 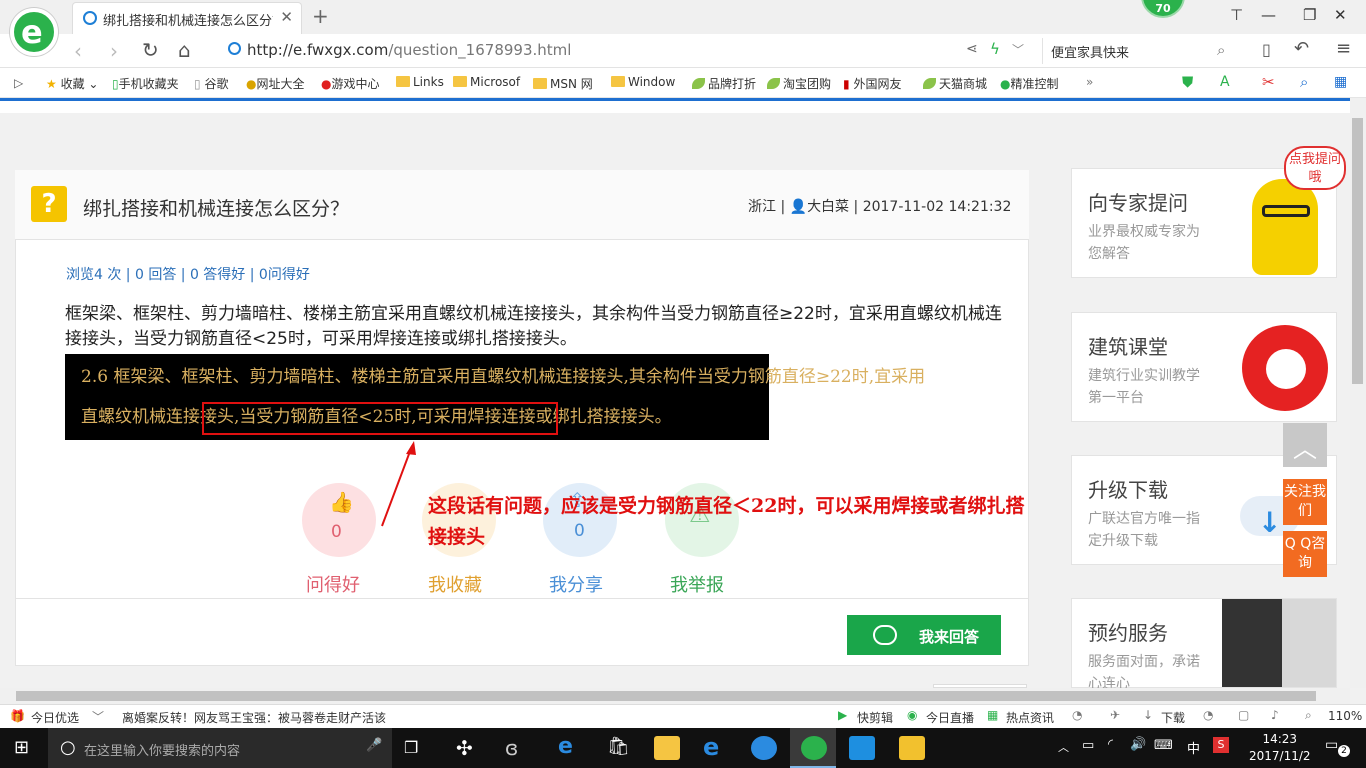 I want to click on swirl-icon: ɞ, so click(x=511, y=748).